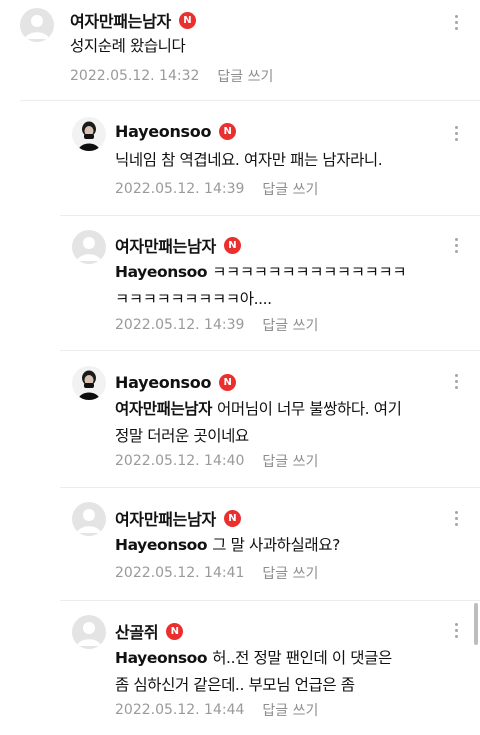 The height and width of the screenshot is (735, 480). Describe the element at coordinates (180, 573) in the screenshot. I see `comment-date: 2022.05.12. 14:41` at that location.